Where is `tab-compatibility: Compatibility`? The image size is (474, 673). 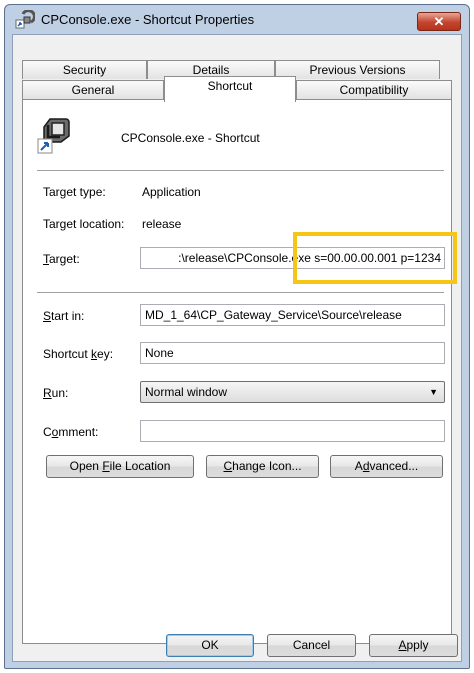
tab-compatibility: Compatibility is located at coordinates (374, 89).